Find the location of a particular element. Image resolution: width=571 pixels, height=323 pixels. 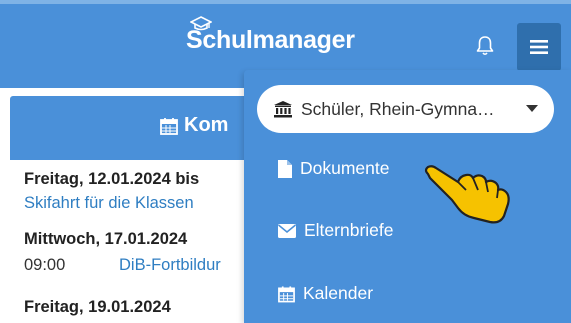

event-link: Skifahrt für die Klassen is located at coordinates (109, 203).